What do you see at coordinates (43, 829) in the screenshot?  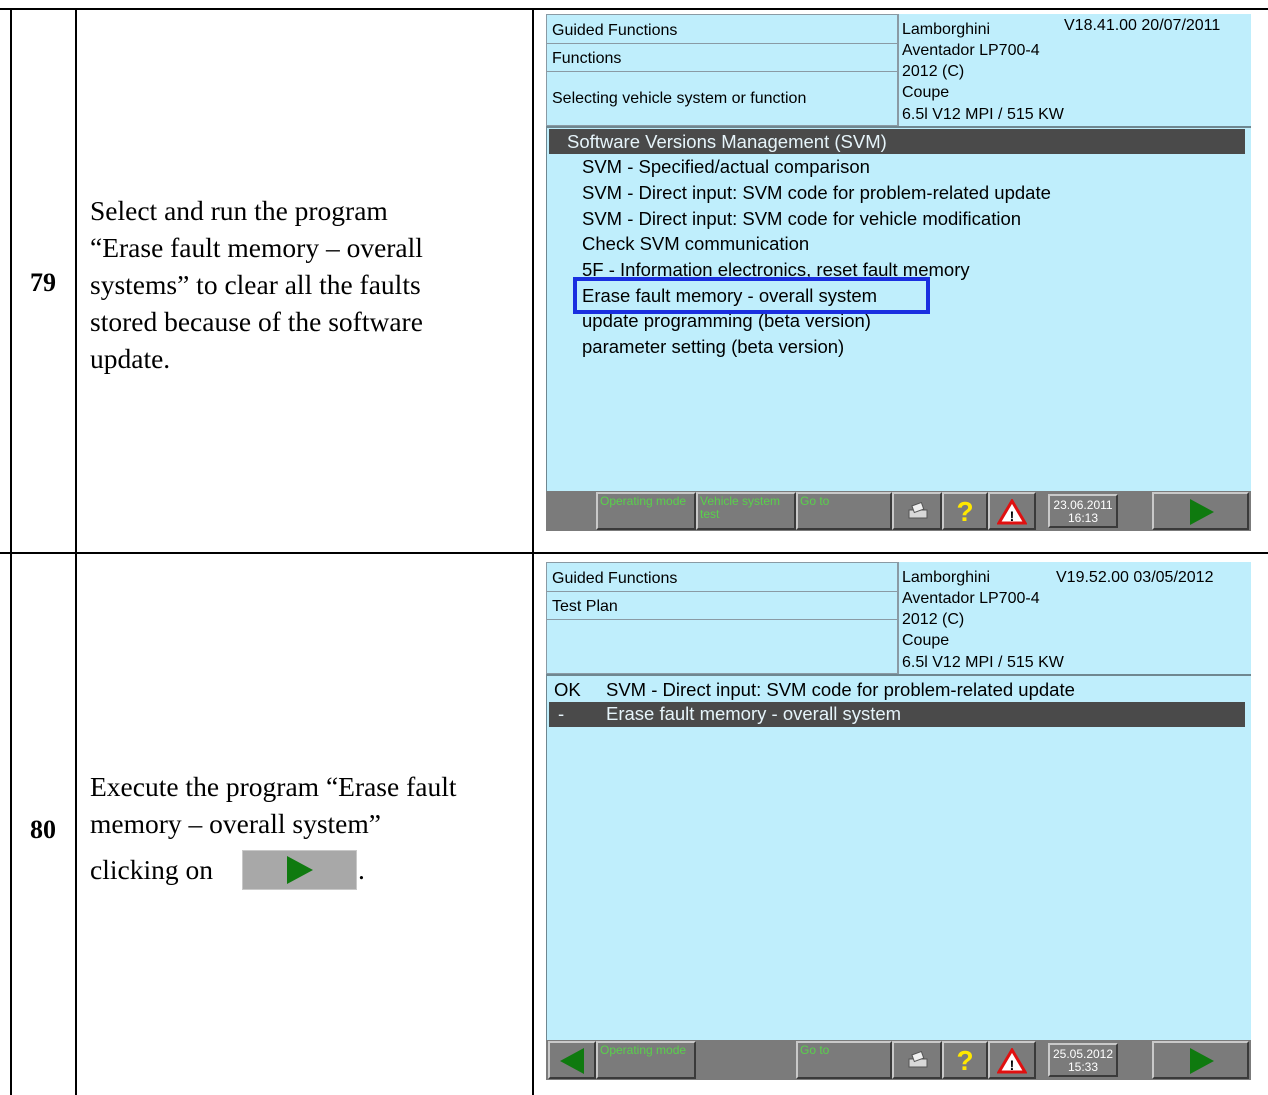 I see `step-number: 80` at bounding box center [43, 829].